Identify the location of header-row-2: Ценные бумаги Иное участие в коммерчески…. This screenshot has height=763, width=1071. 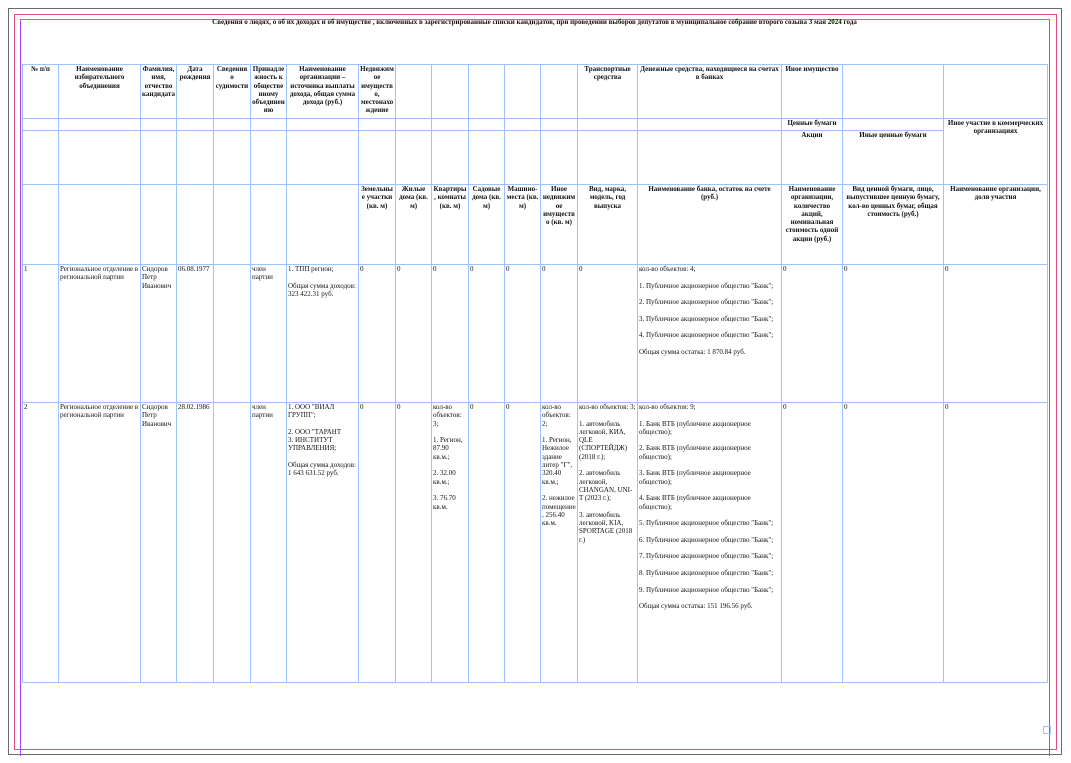
(535, 151).